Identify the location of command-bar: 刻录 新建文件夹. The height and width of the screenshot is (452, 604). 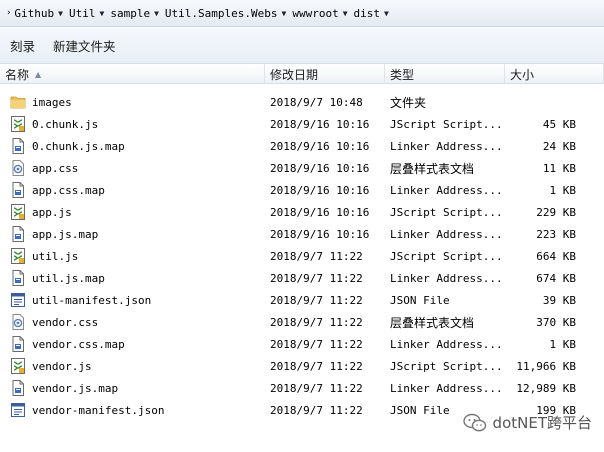
(302, 46).